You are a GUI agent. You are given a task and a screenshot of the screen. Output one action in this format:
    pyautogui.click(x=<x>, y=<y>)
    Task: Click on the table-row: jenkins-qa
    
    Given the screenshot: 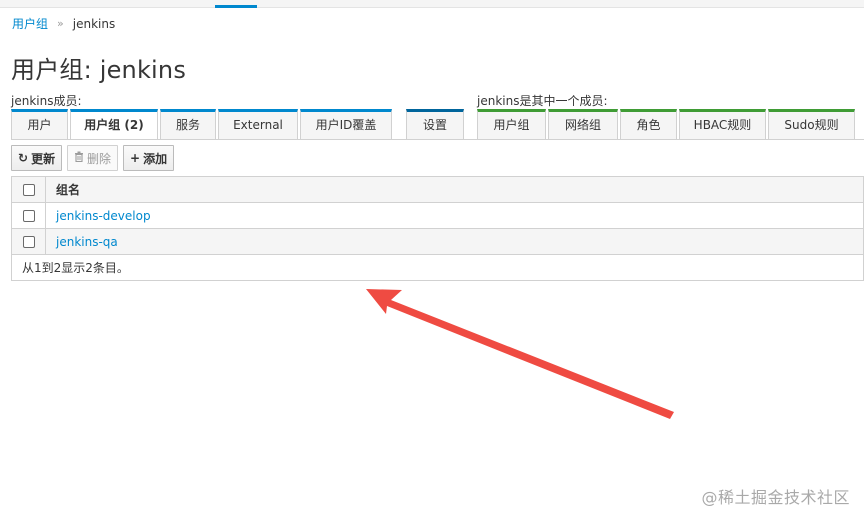 What is the action you would take?
    pyautogui.click(x=437, y=241)
    